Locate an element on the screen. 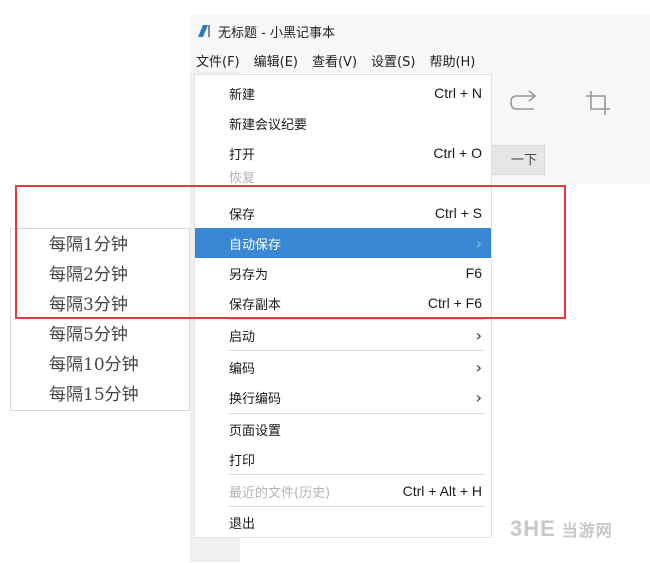 Image resolution: width=650 pixels, height=563 pixels. menu-item-recent: 最近的文件(历史) Ctrl + Alt + H is located at coordinates (343, 491).